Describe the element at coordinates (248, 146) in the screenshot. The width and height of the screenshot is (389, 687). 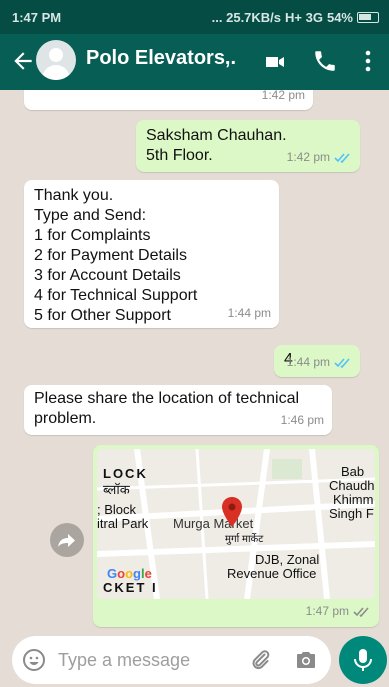
I see `message-bubble-outgoing: Saksham Chauhan. 5th Floor. 1:42 pm` at that location.